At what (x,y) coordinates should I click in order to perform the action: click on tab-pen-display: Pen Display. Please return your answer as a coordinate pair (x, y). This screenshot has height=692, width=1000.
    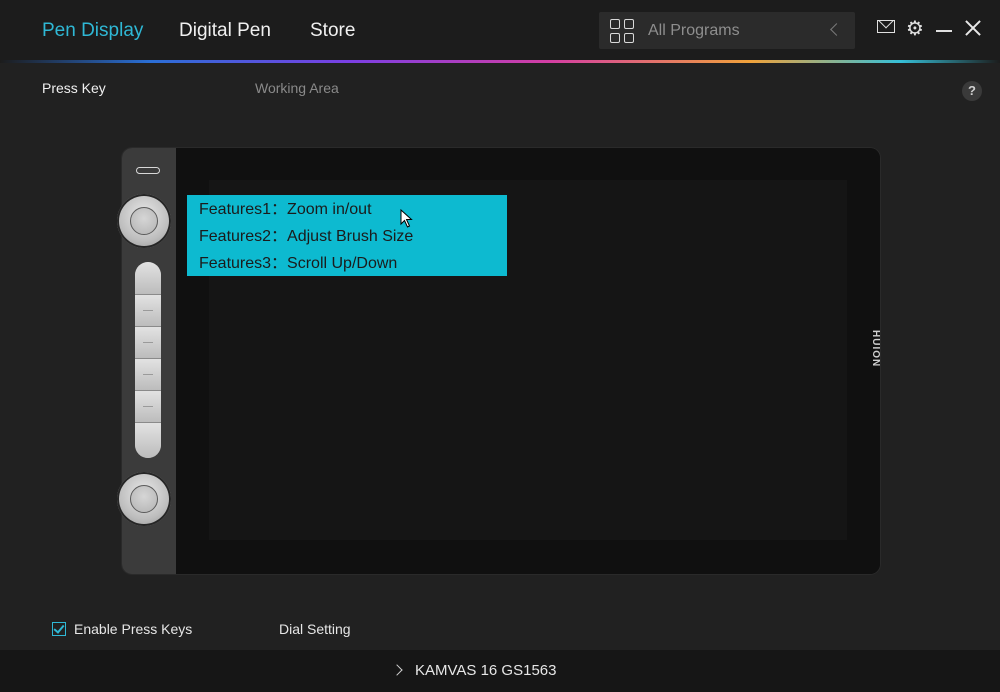
    Looking at the image, I should click on (92, 31).